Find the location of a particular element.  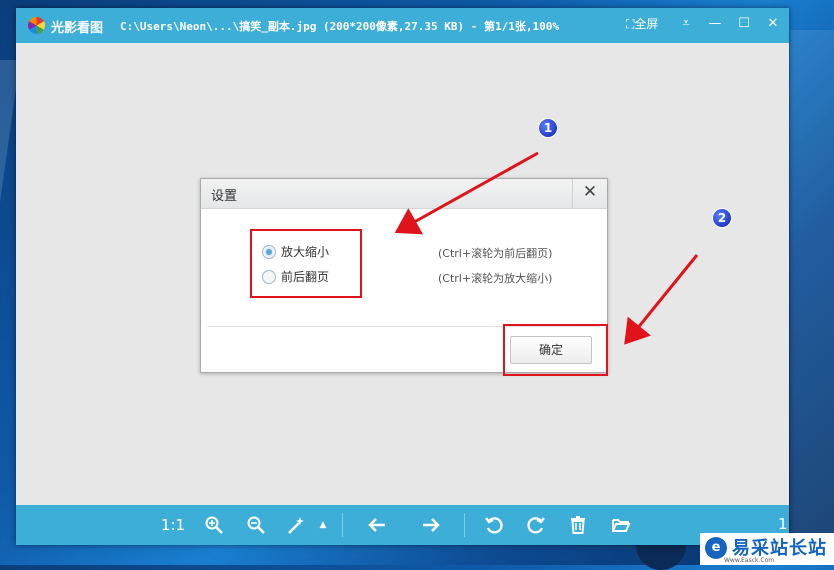

watermark-url: Www.Easck.Com is located at coordinates (749, 560).